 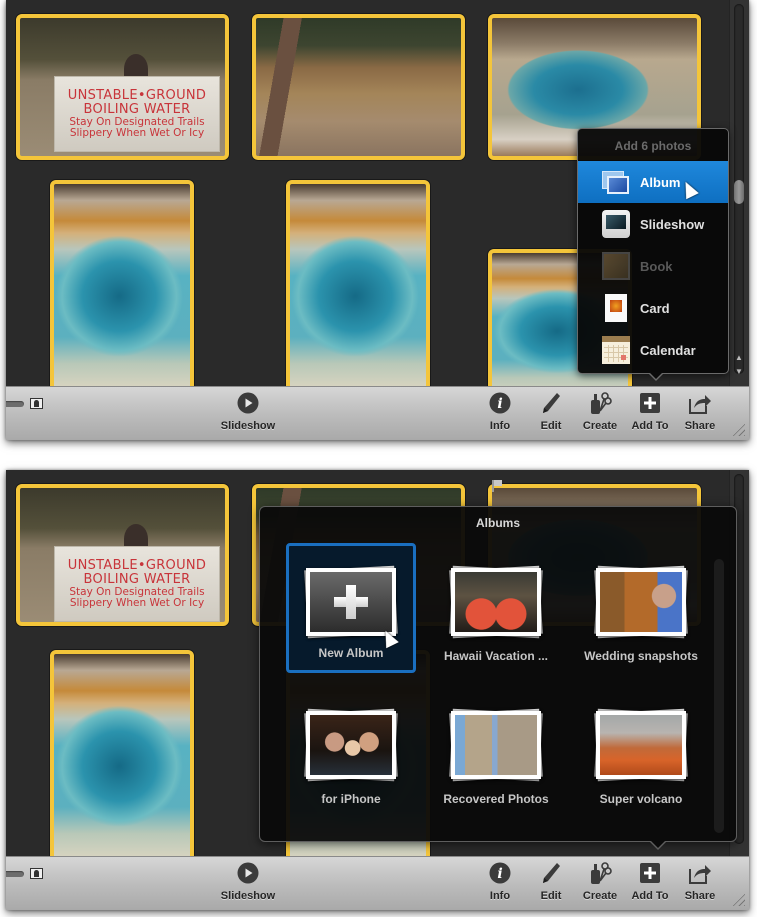 I want to click on scroll-up-arrow-icon: ▲, so click(x=739, y=358).